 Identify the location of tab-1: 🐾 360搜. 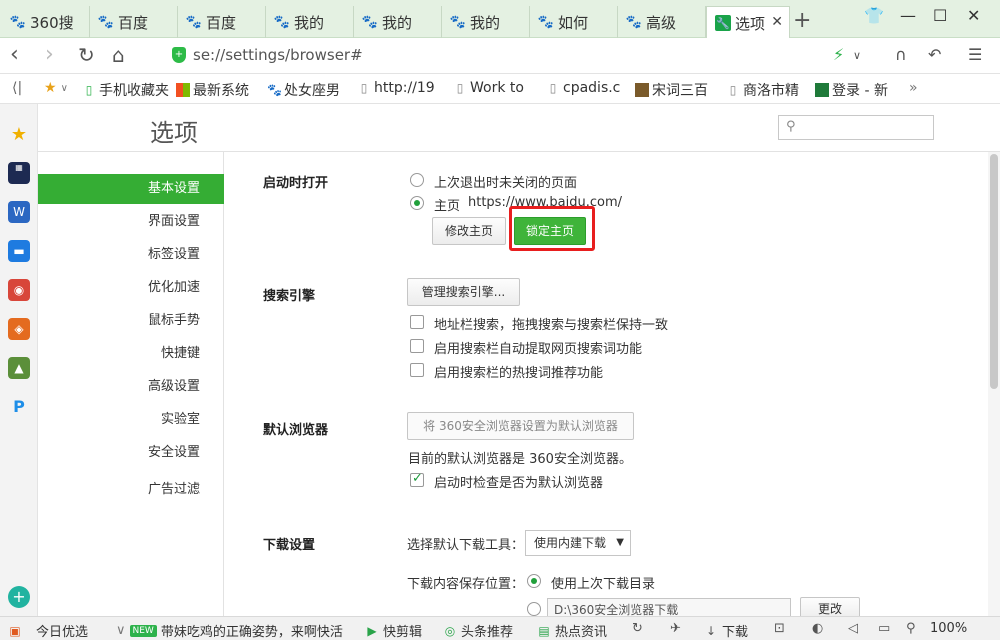
(46, 22).